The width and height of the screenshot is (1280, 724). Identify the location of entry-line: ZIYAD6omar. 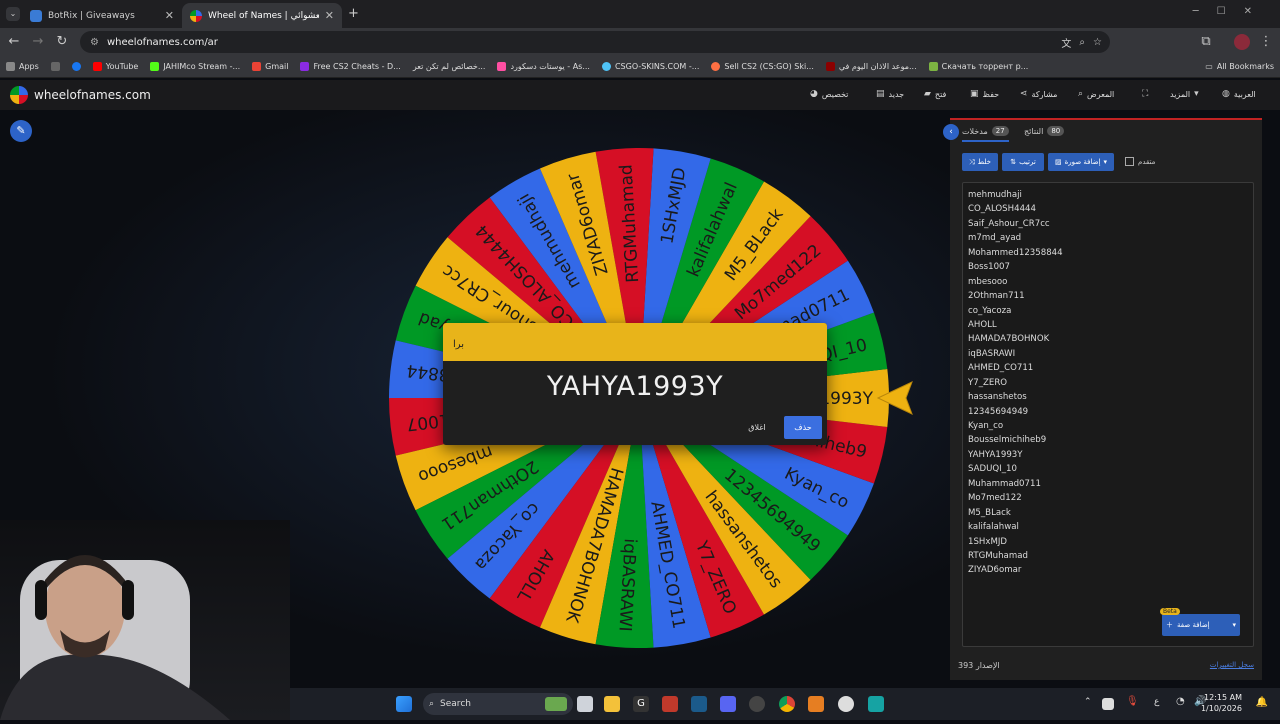
(1108, 570).